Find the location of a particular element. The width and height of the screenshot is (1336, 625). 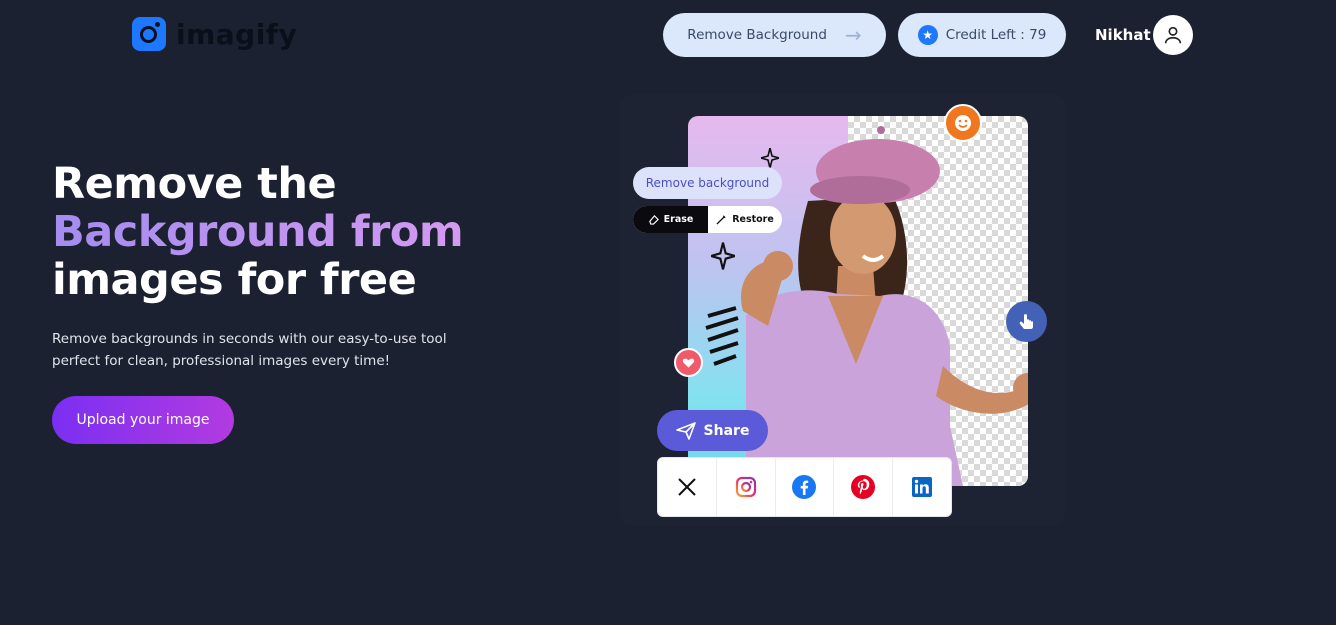

upload-image-button: Upload your image is located at coordinates (143, 420).